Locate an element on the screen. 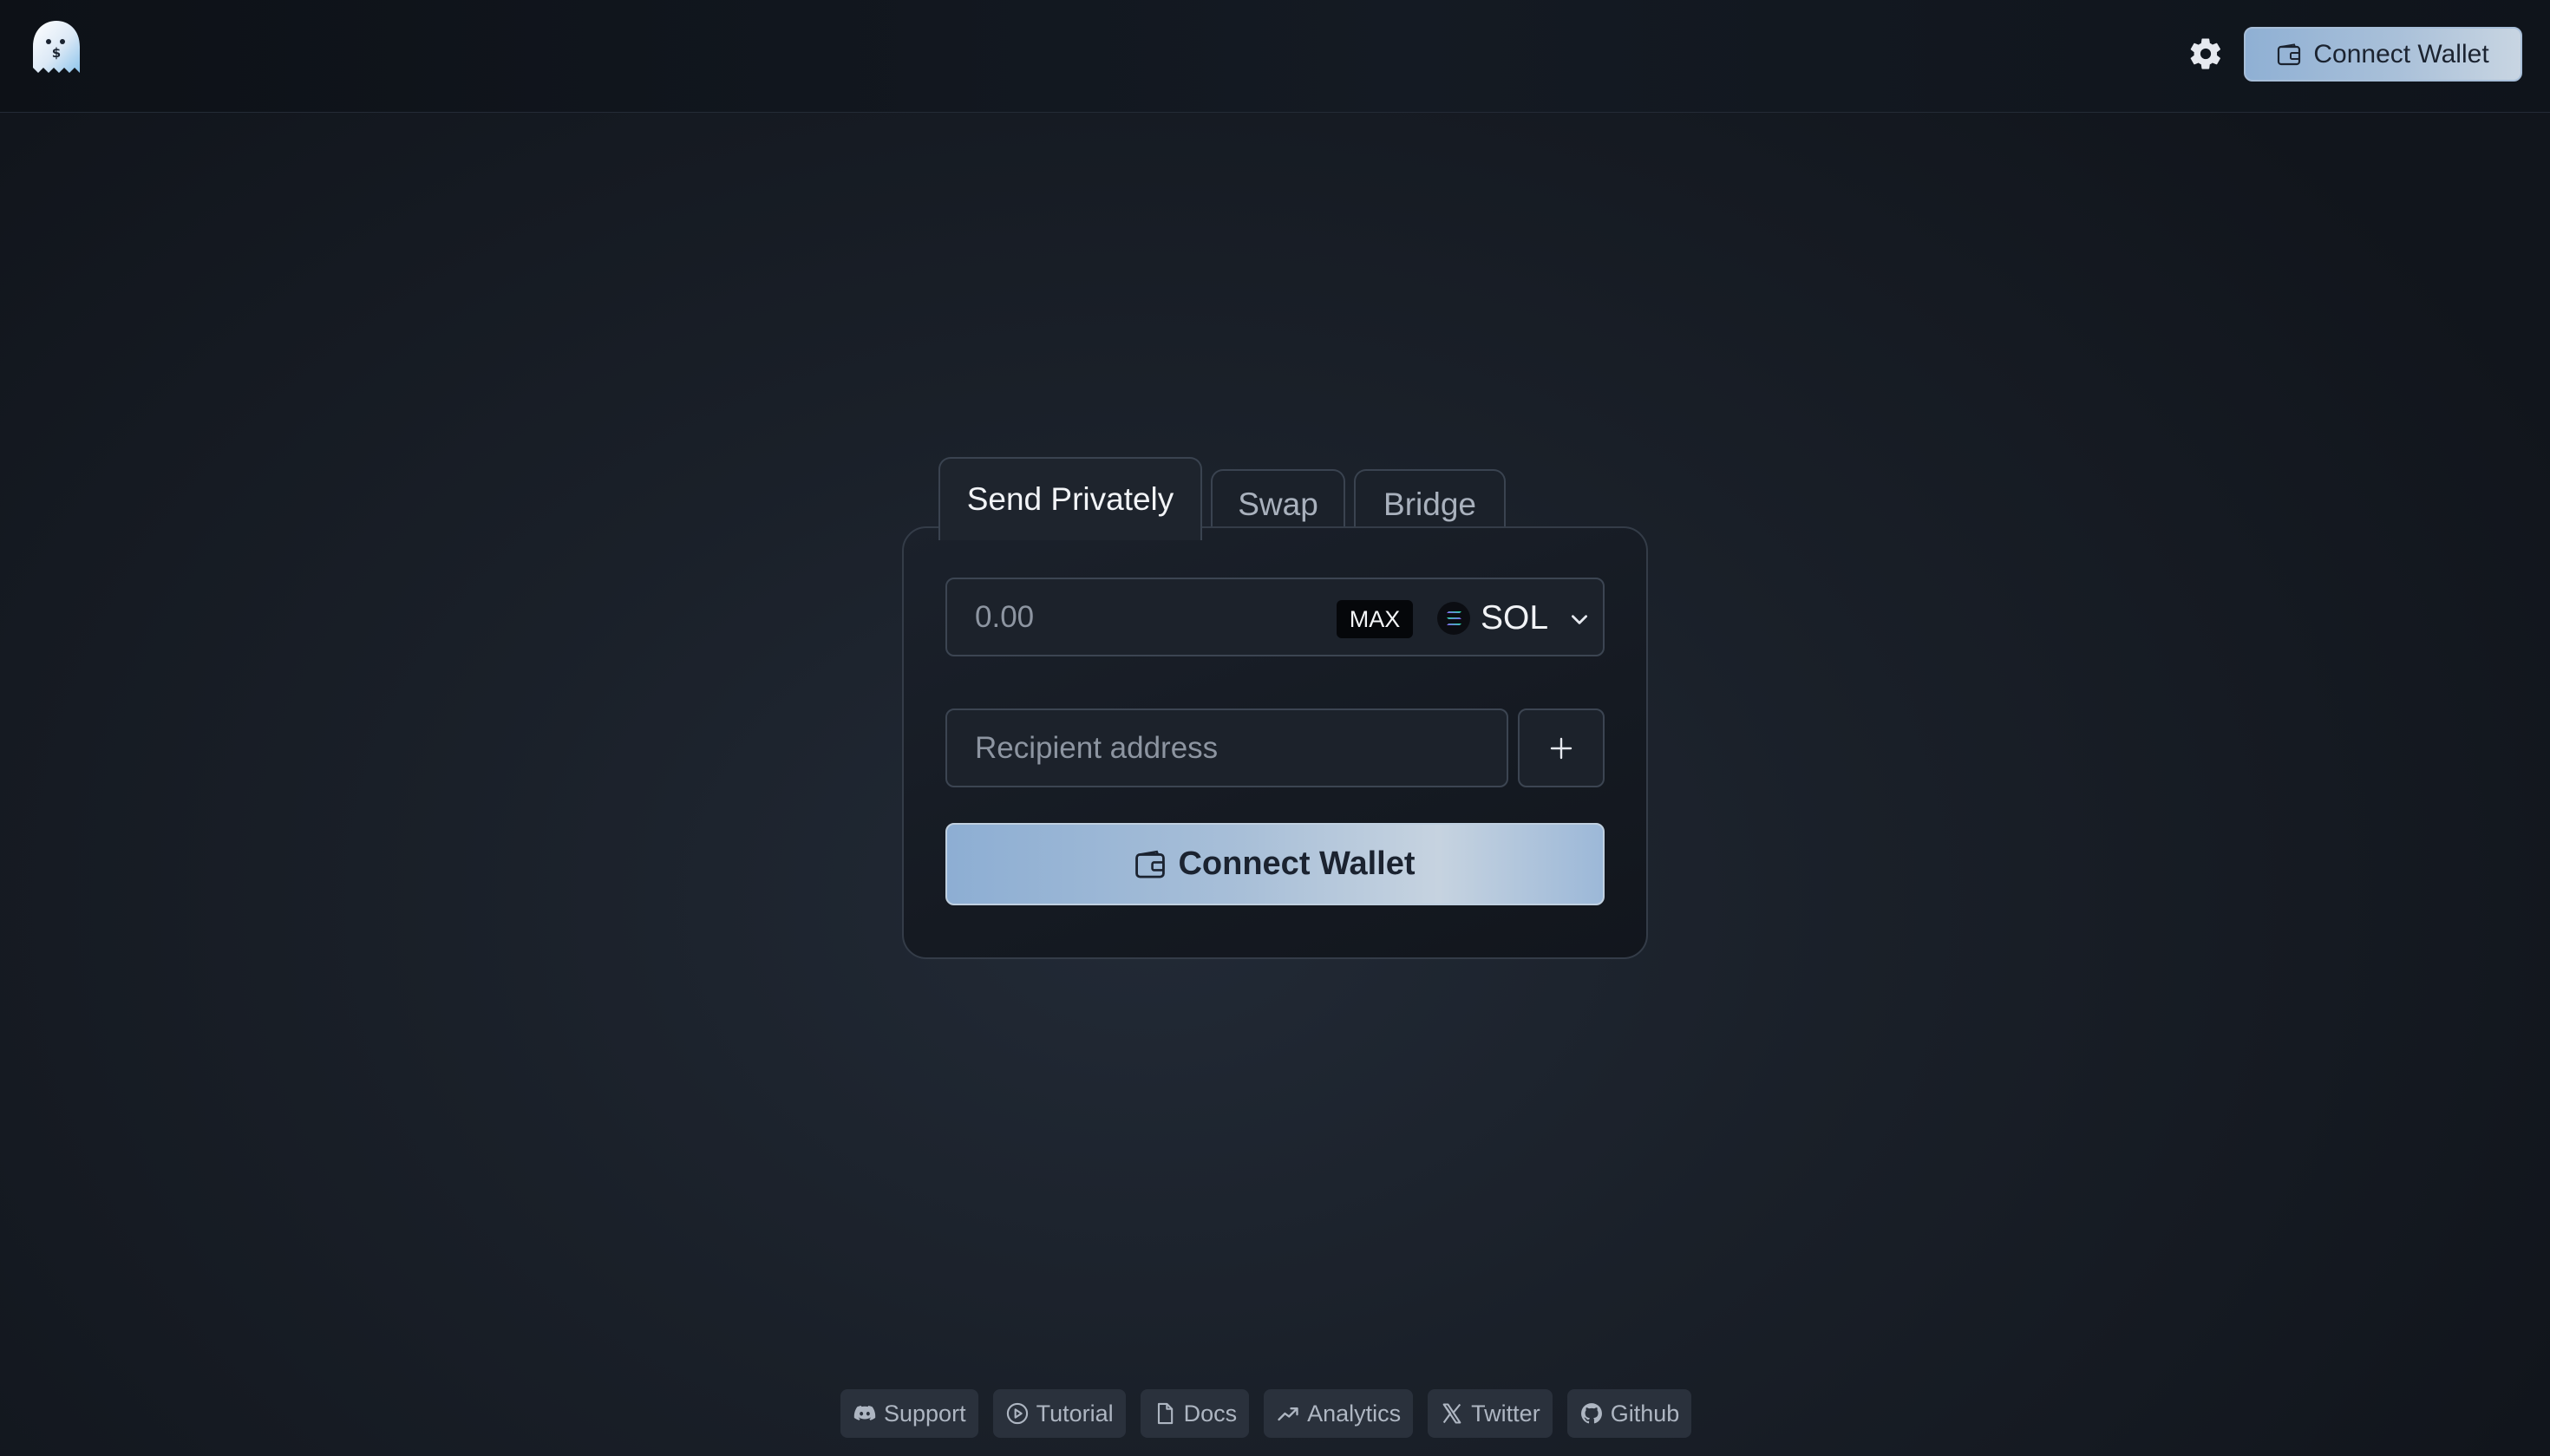  discord-icon is located at coordinates (864, 1413).